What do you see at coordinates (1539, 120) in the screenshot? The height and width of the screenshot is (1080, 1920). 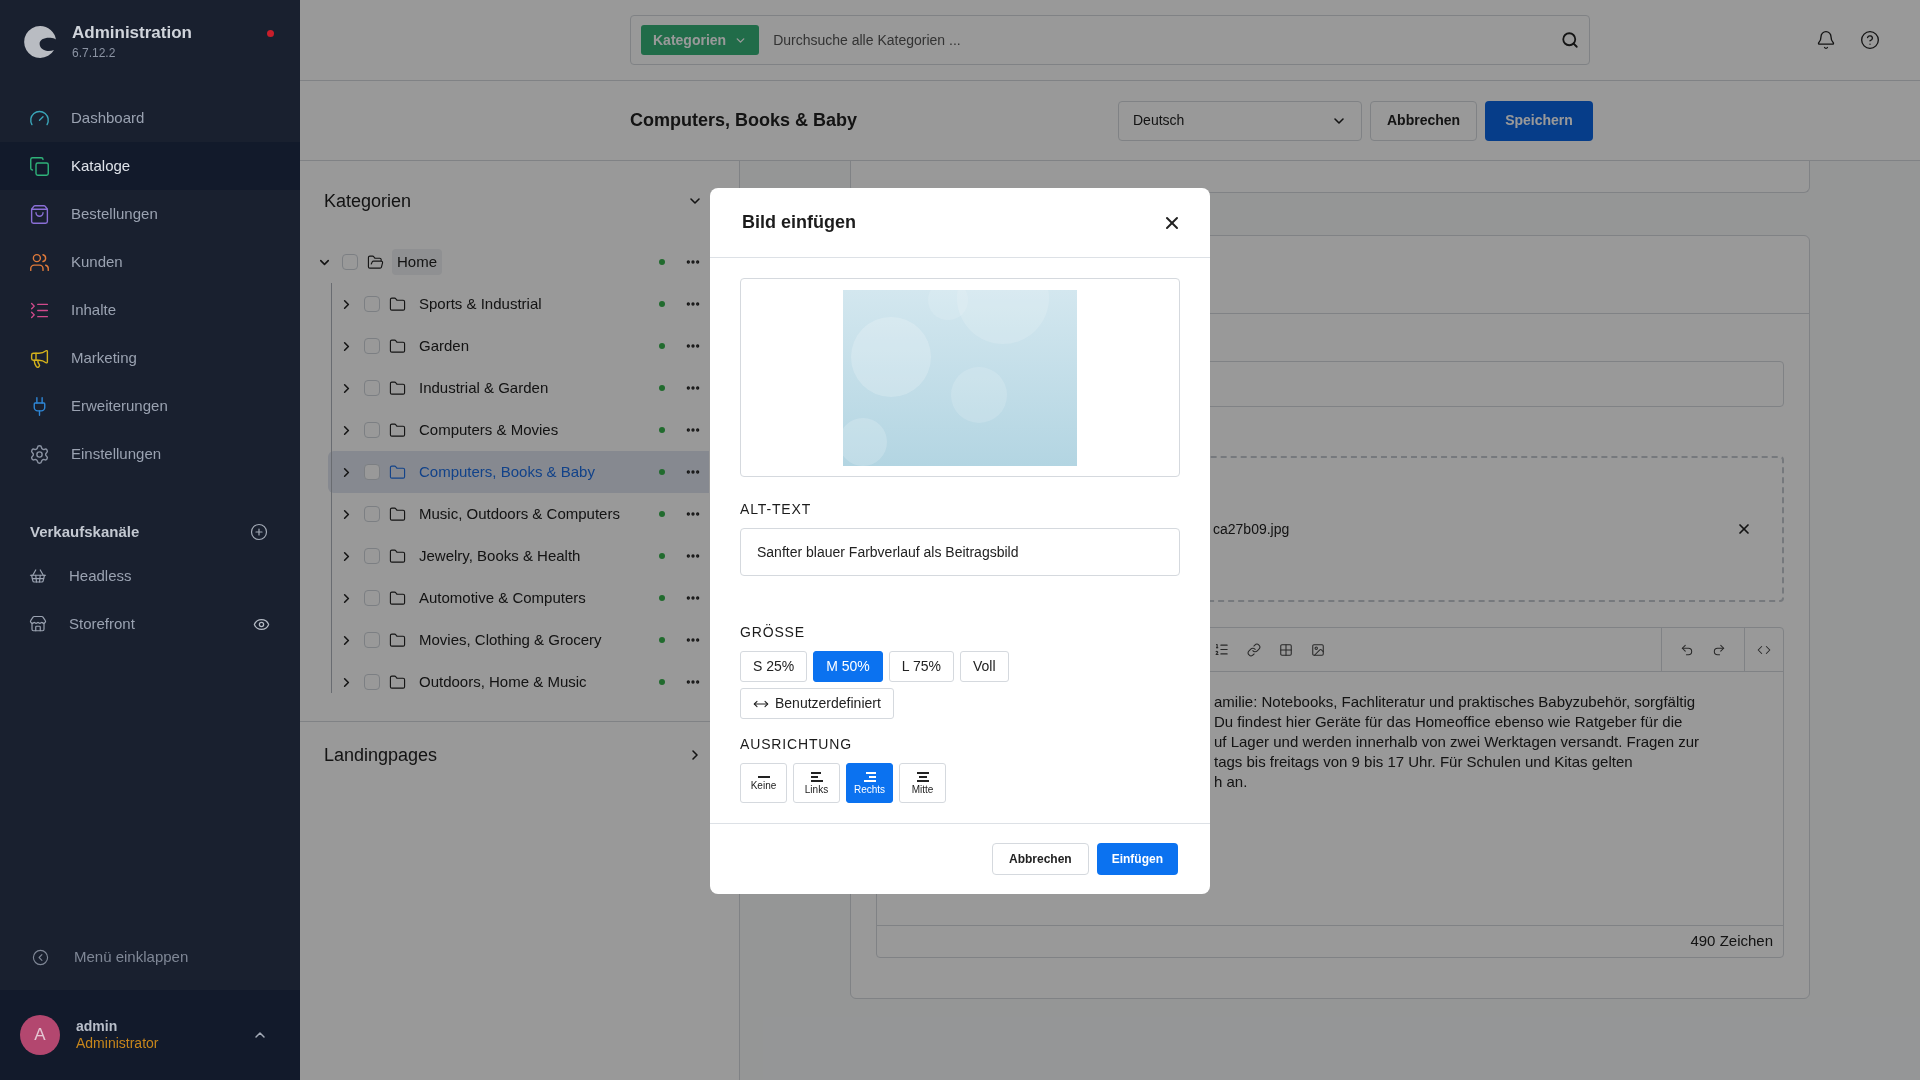 I see `save-button: Speichern` at bounding box center [1539, 120].